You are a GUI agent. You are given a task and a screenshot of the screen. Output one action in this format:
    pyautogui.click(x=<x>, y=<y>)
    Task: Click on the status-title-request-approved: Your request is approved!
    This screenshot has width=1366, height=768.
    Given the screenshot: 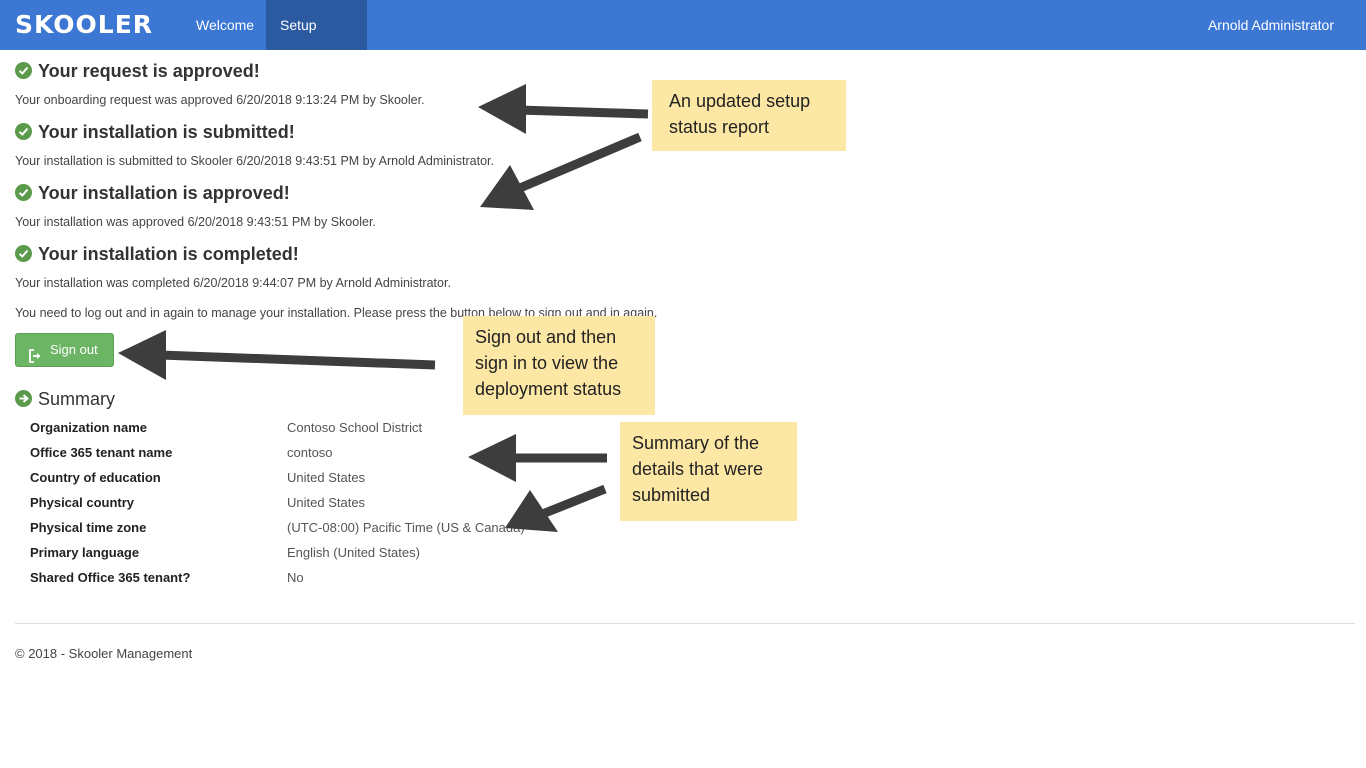 What is the action you would take?
    pyautogui.click(x=137, y=71)
    